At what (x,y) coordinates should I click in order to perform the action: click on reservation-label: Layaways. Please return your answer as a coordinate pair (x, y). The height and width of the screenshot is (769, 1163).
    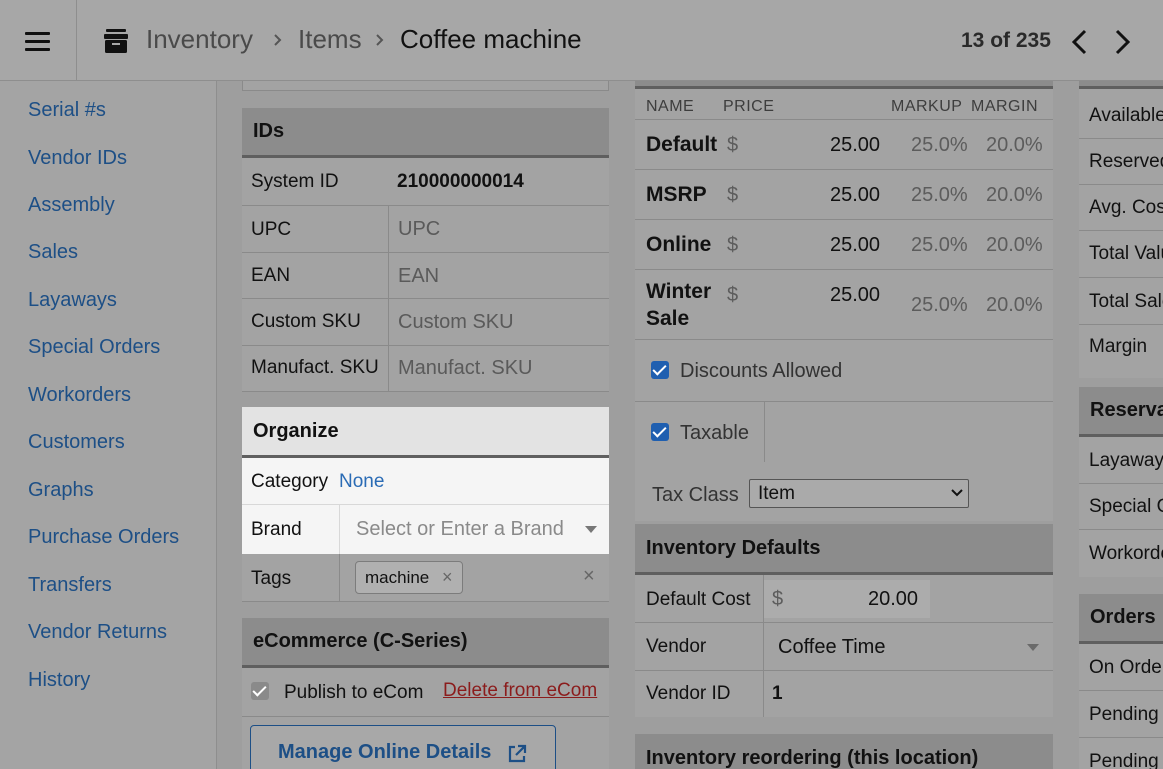
    Looking at the image, I should click on (1126, 460).